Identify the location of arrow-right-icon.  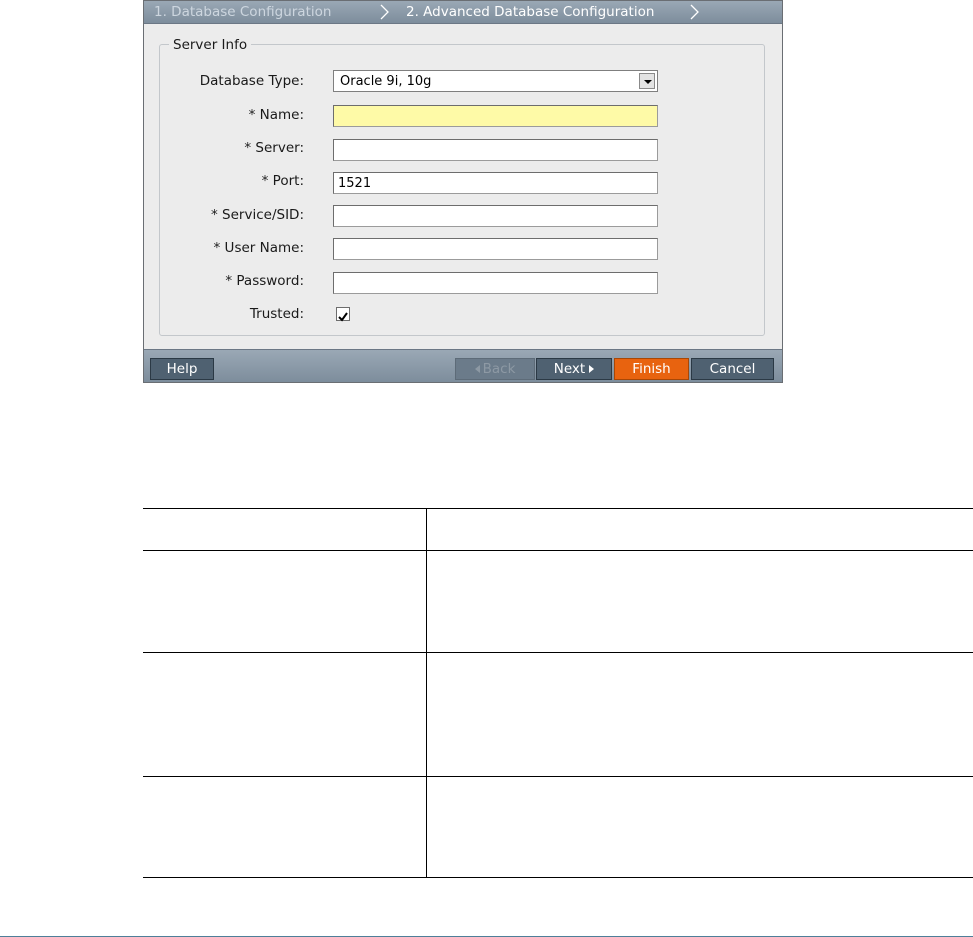
(592, 369).